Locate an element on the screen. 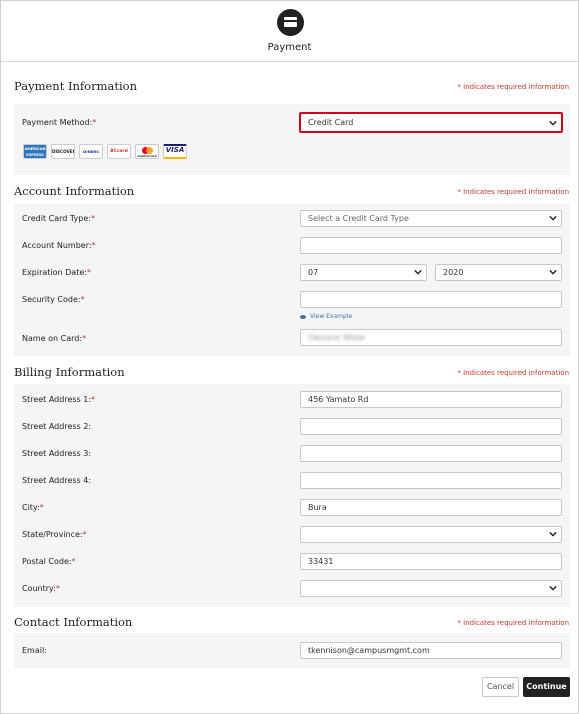 The width and height of the screenshot is (579, 714). amex-logo-icon: AMERICAN EXPRESS is located at coordinates (35, 151).